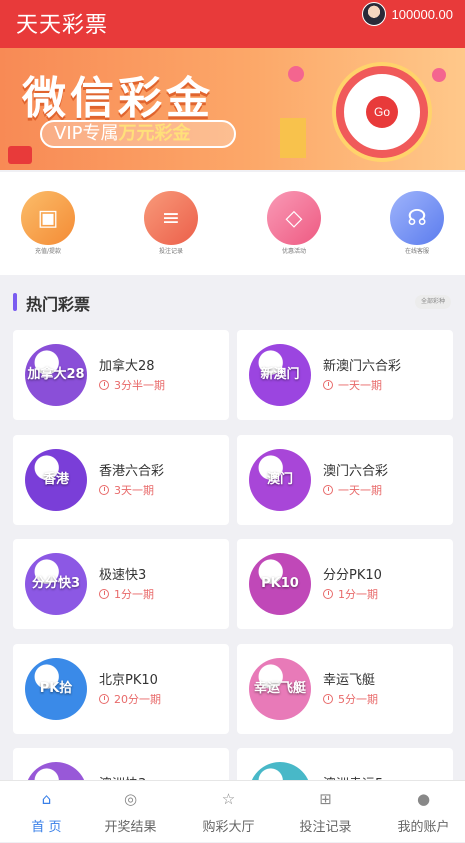 The image size is (465, 843). Describe the element at coordinates (345, 480) in the screenshot. I see `lottery-card: 澳门 澳门六合彩一天一期` at that location.